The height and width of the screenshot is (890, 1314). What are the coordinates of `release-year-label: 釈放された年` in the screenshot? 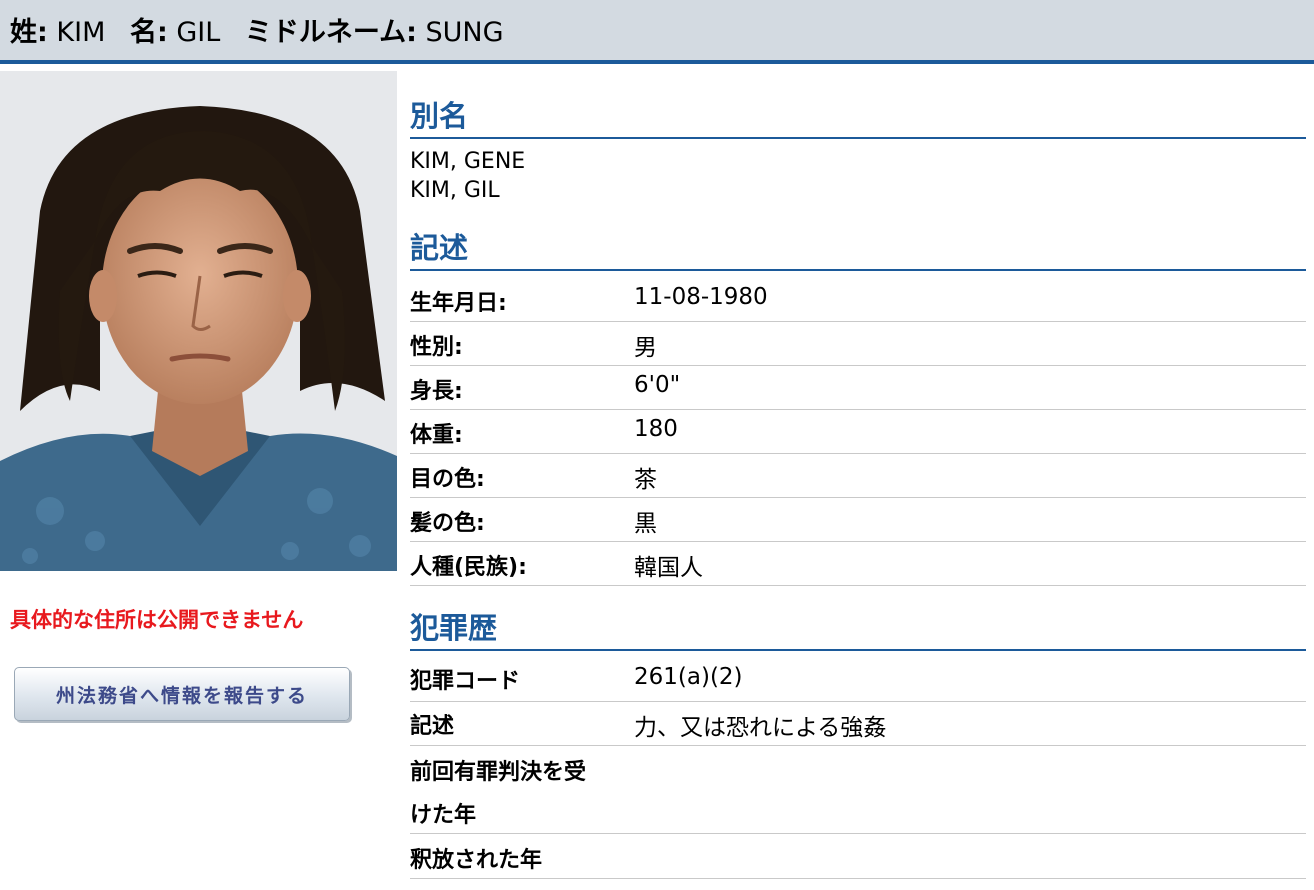 It's located at (476, 860).